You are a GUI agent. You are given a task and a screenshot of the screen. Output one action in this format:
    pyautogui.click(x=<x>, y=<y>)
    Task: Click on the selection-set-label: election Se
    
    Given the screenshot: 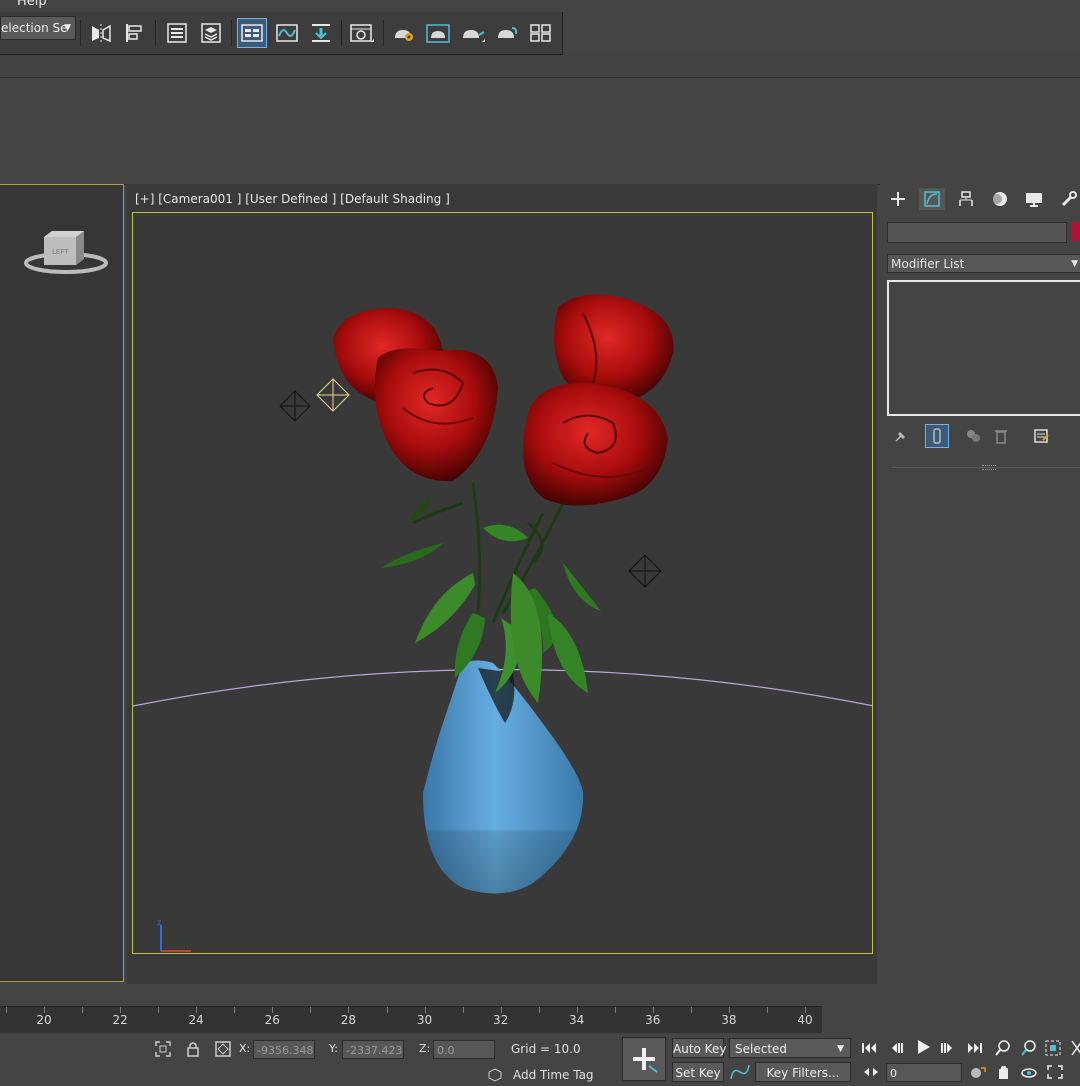 What is the action you would take?
    pyautogui.click(x=34, y=28)
    